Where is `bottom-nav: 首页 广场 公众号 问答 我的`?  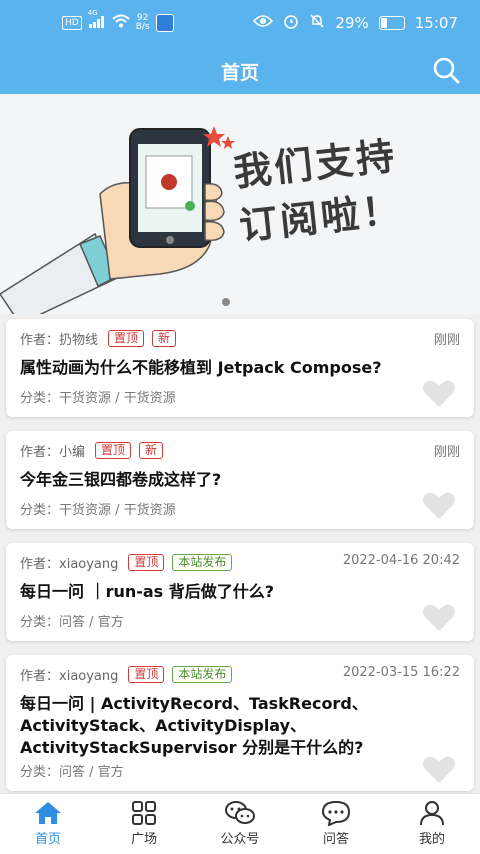 bottom-nav: 首页 广场 公众号 问答 我的 is located at coordinates (240, 823).